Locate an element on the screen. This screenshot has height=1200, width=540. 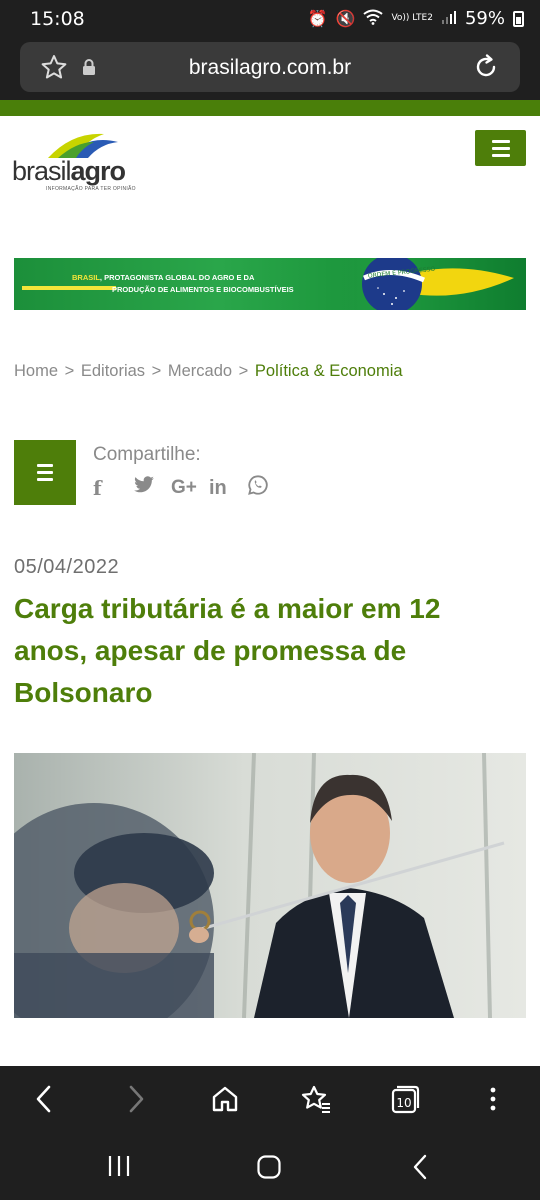
banner-text-line1: BRASIL, PROTAGONISTA GLOBAL DO AGRO E DA is located at coordinates (163, 277).